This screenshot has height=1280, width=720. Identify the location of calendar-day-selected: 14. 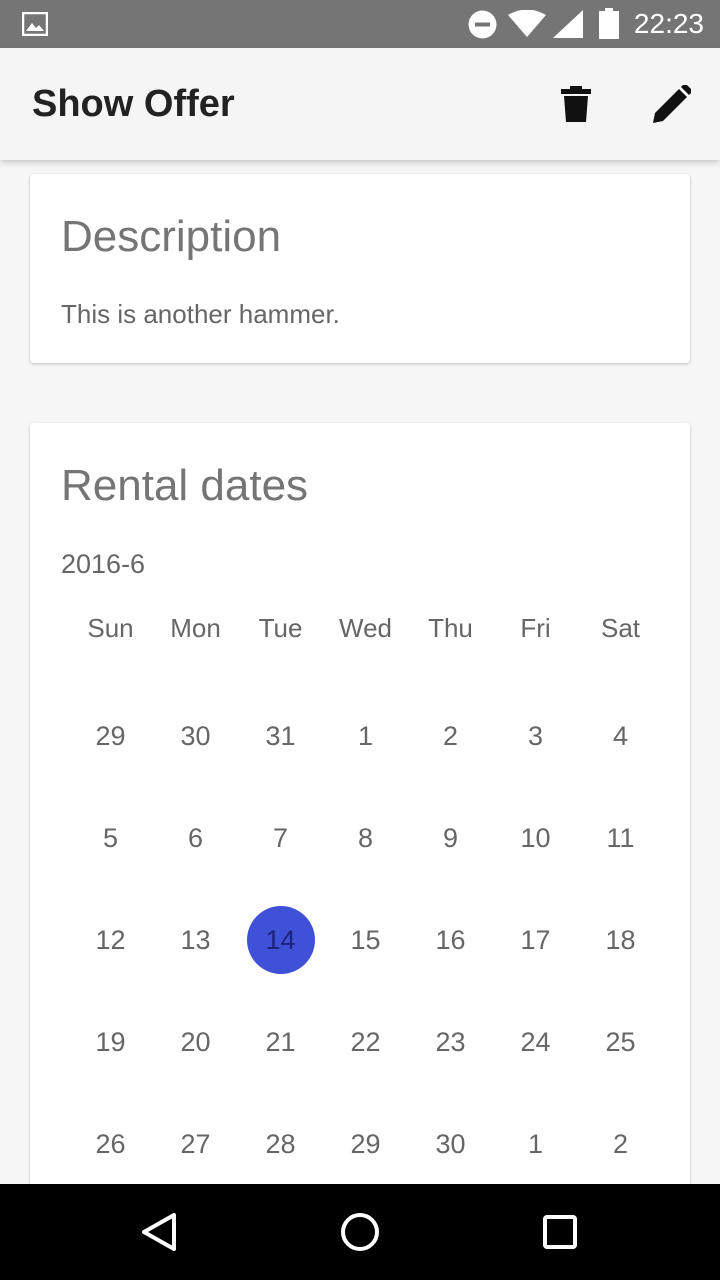
(280, 940).